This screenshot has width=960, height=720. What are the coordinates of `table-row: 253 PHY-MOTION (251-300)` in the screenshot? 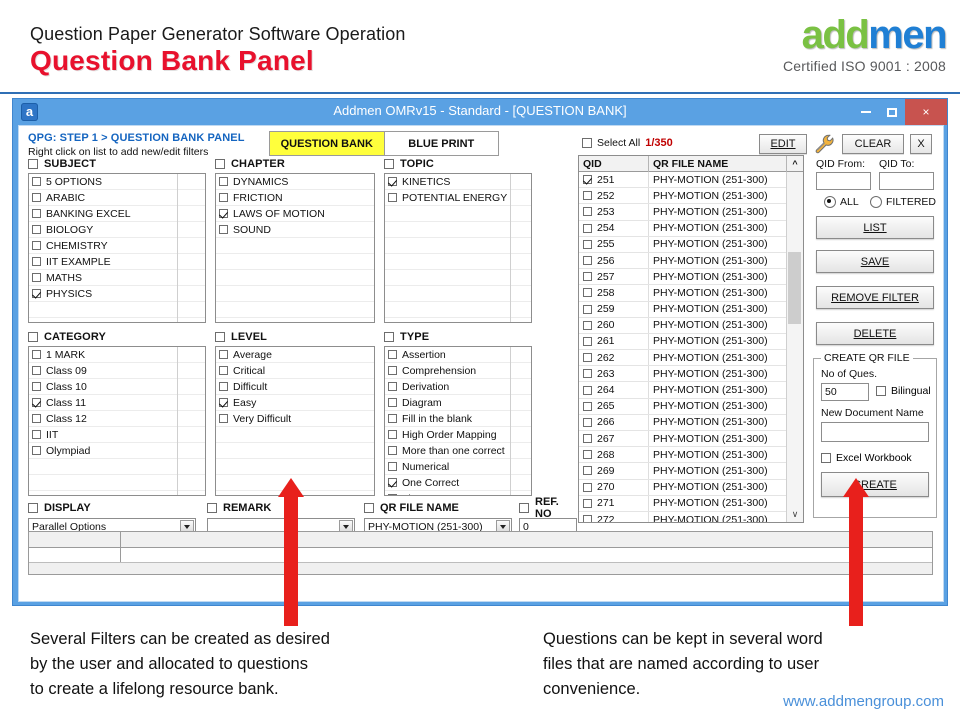 It's located at (683, 212).